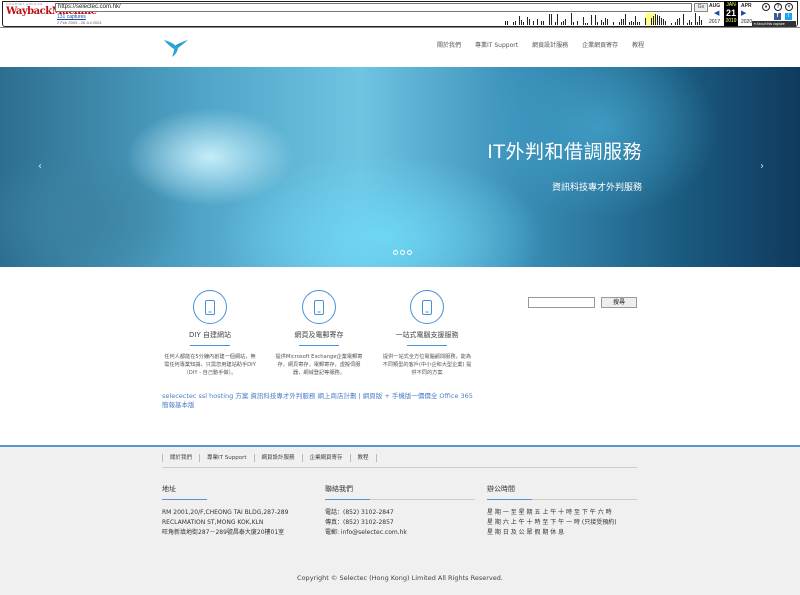  I want to click on nav-item-web-design: 網頁設計服務, so click(550, 44).